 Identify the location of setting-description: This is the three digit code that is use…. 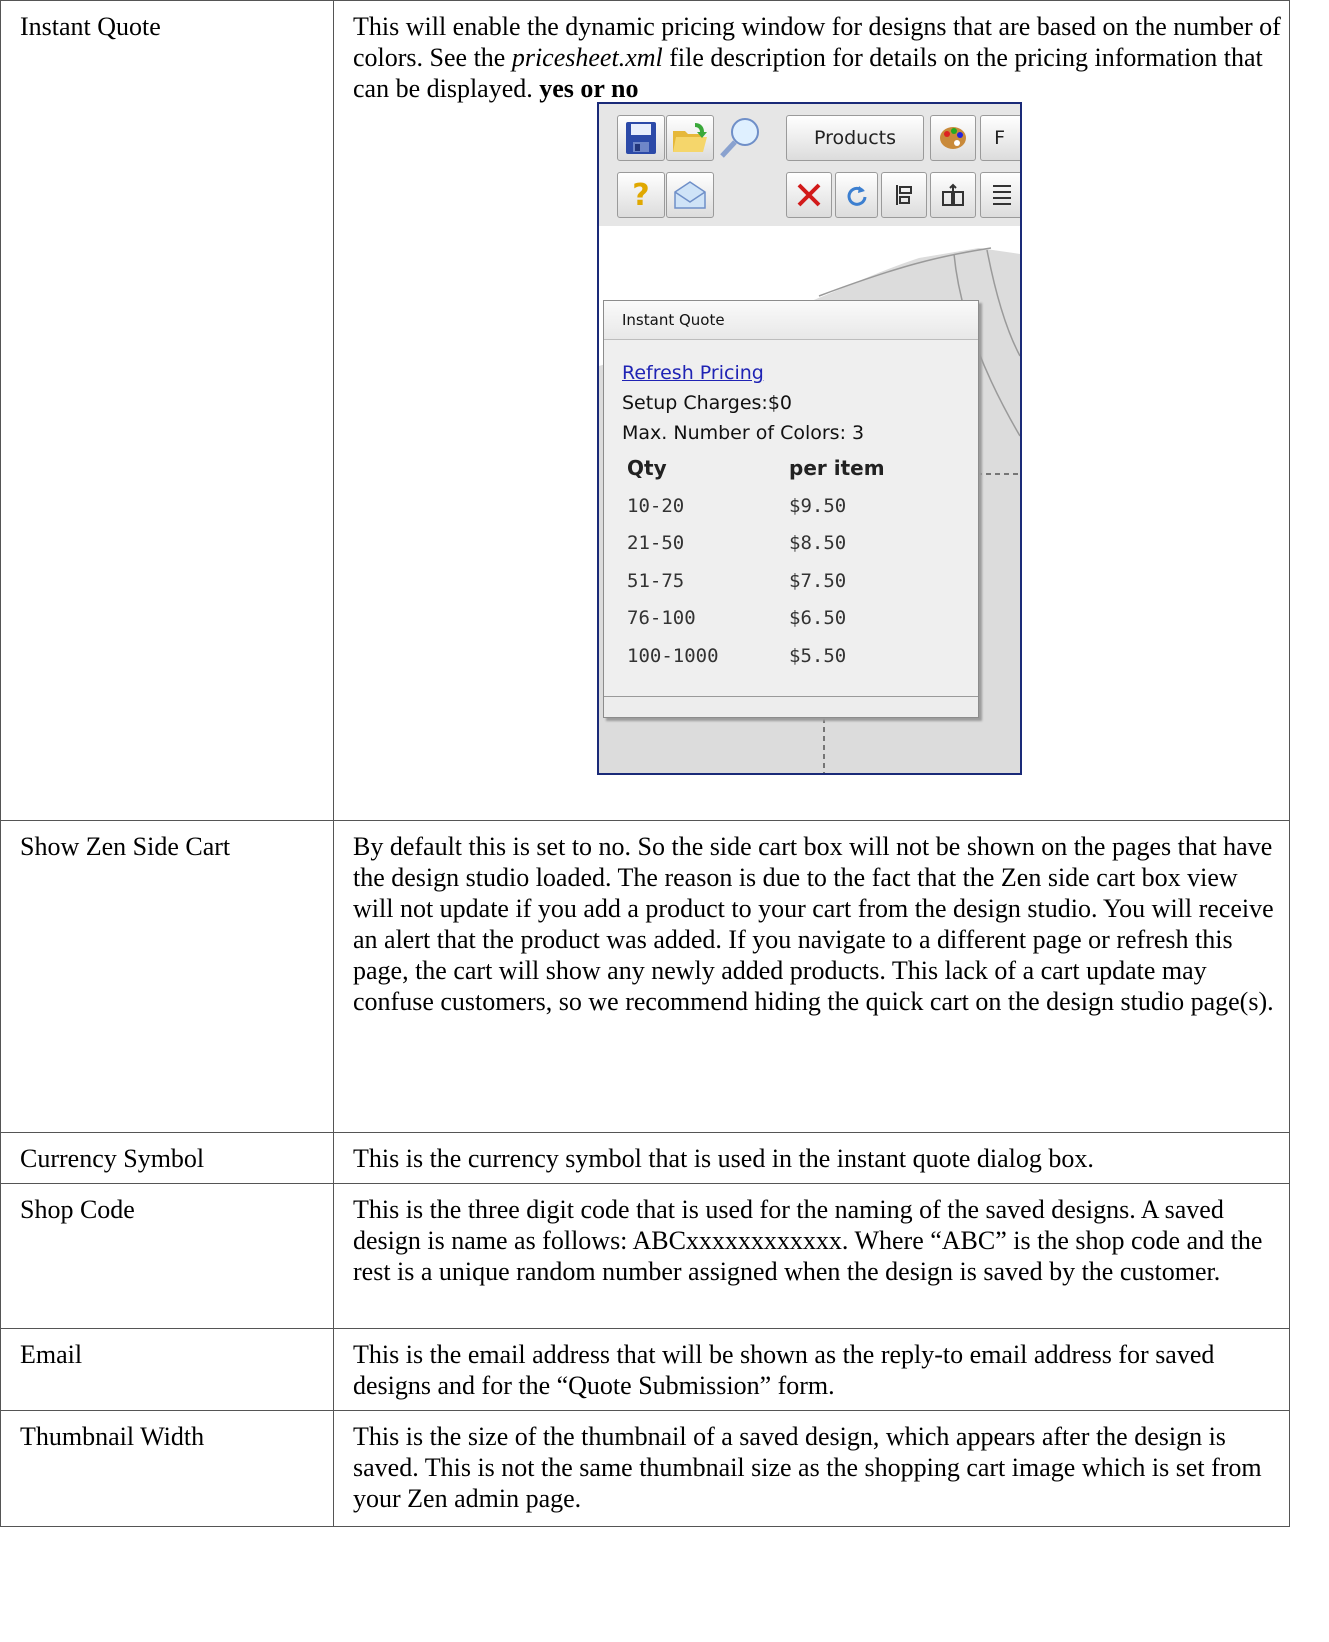
(811, 1256).